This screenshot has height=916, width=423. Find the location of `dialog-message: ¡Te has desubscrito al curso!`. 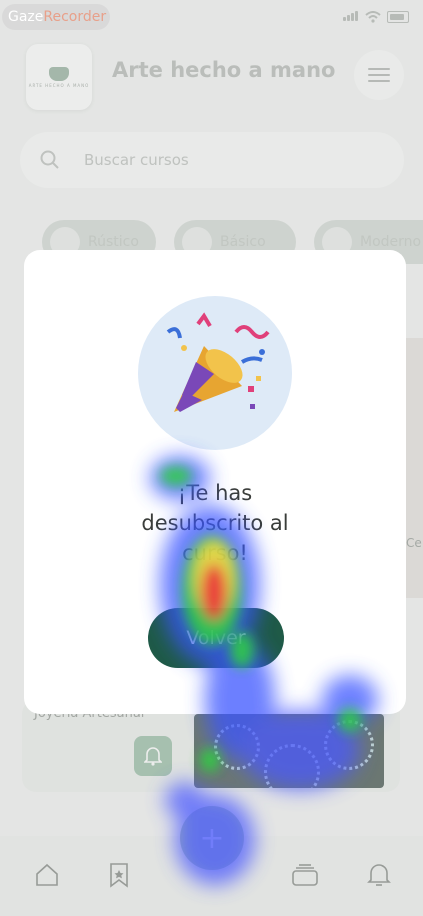

dialog-message: ¡Te has desubscrito al curso! is located at coordinates (215, 523).